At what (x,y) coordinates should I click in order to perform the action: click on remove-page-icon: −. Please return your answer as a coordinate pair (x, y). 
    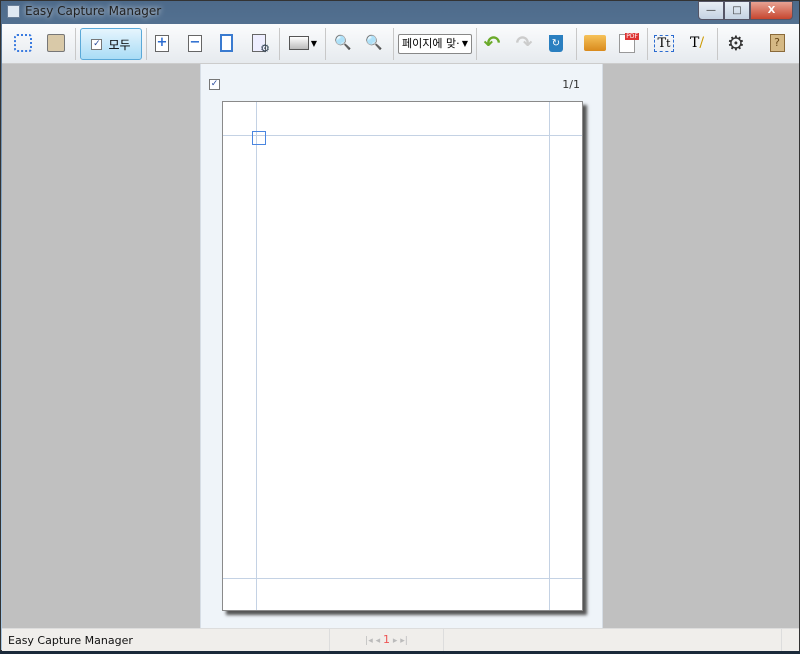
    Looking at the image, I should click on (195, 43).